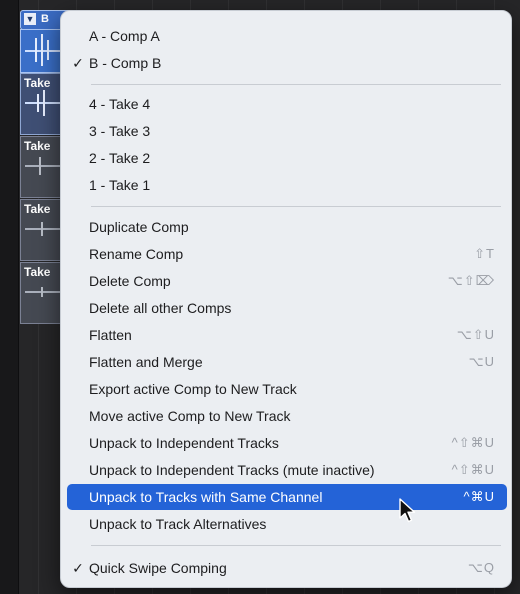  Describe the element at coordinates (190, 416) in the screenshot. I see `menu-item-label: Move active Comp to New Track` at that location.